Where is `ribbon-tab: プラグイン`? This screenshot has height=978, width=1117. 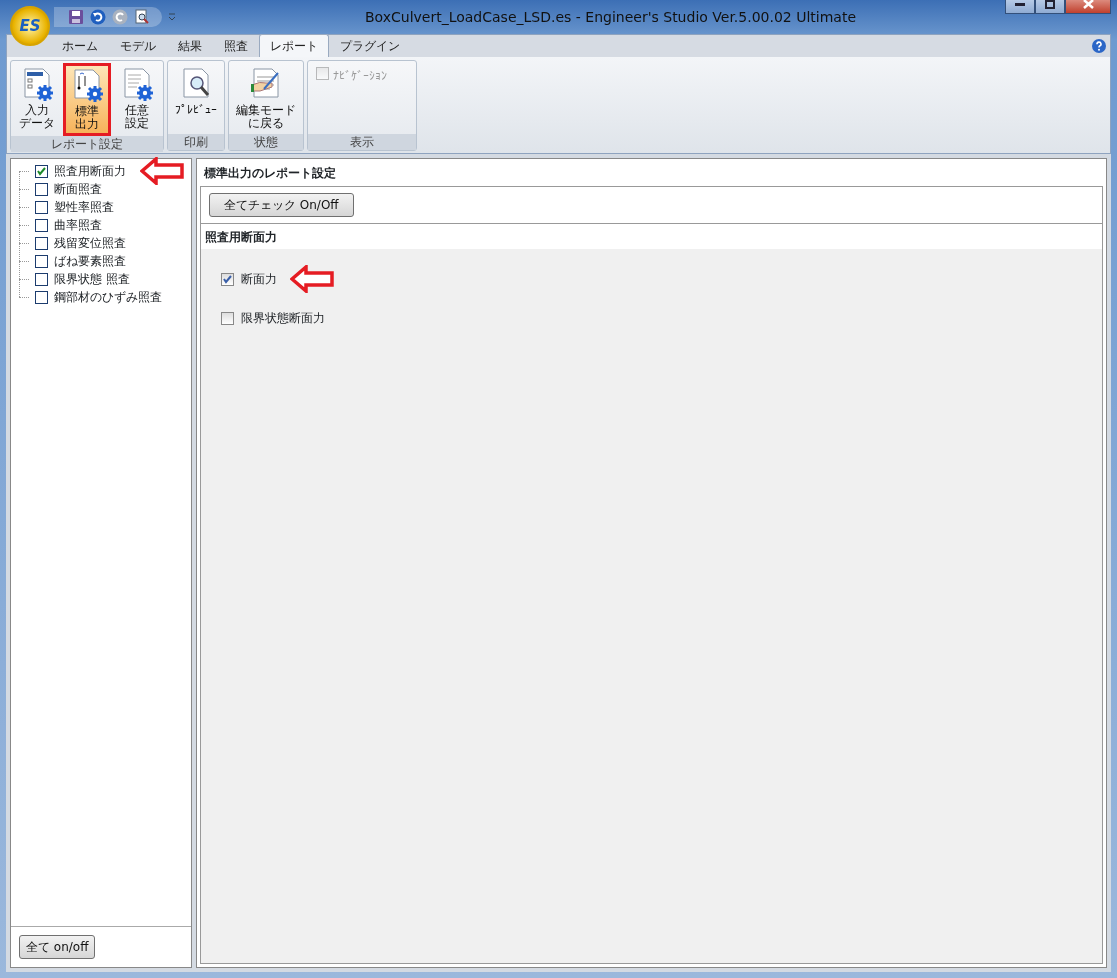 ribbon-tab: プラグイン is located at coordinates (370, 45).